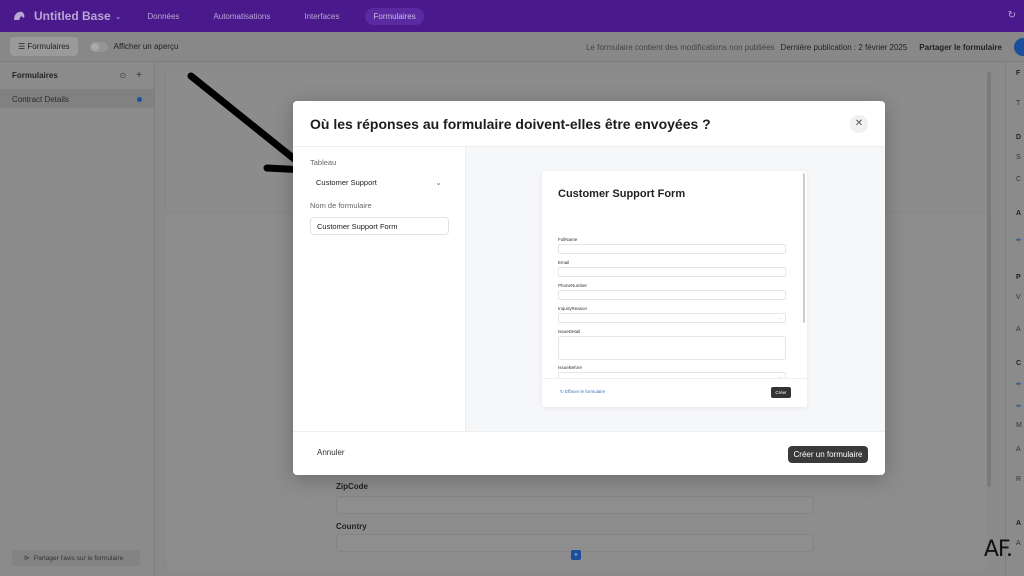  I want to click on last-published: Dernière publication : 2 février 2025, so click(844, 47).